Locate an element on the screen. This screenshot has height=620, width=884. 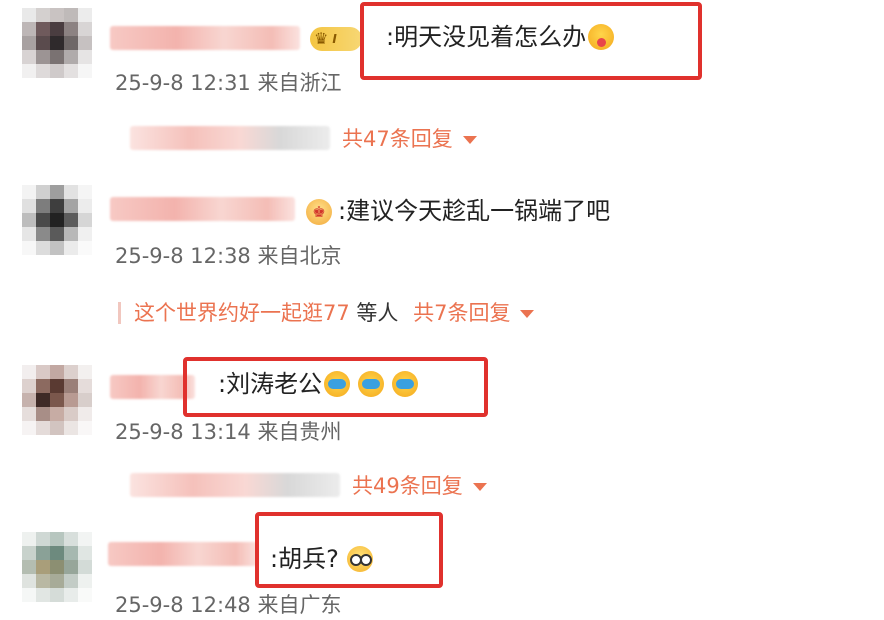
comment-text: :胡兵? is located at coordinates (321, 559).